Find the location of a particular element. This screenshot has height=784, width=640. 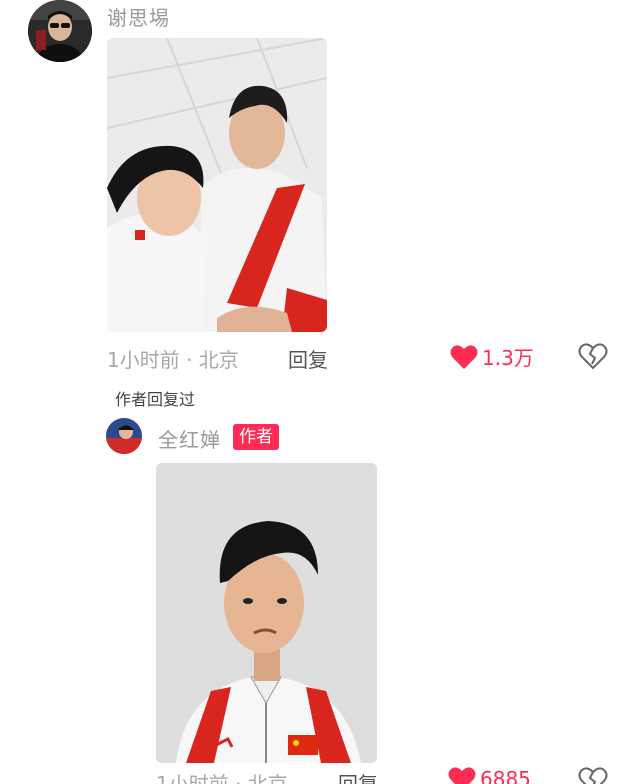

author-replied-note: 作者回复过 is located at coordinates (155, 398).